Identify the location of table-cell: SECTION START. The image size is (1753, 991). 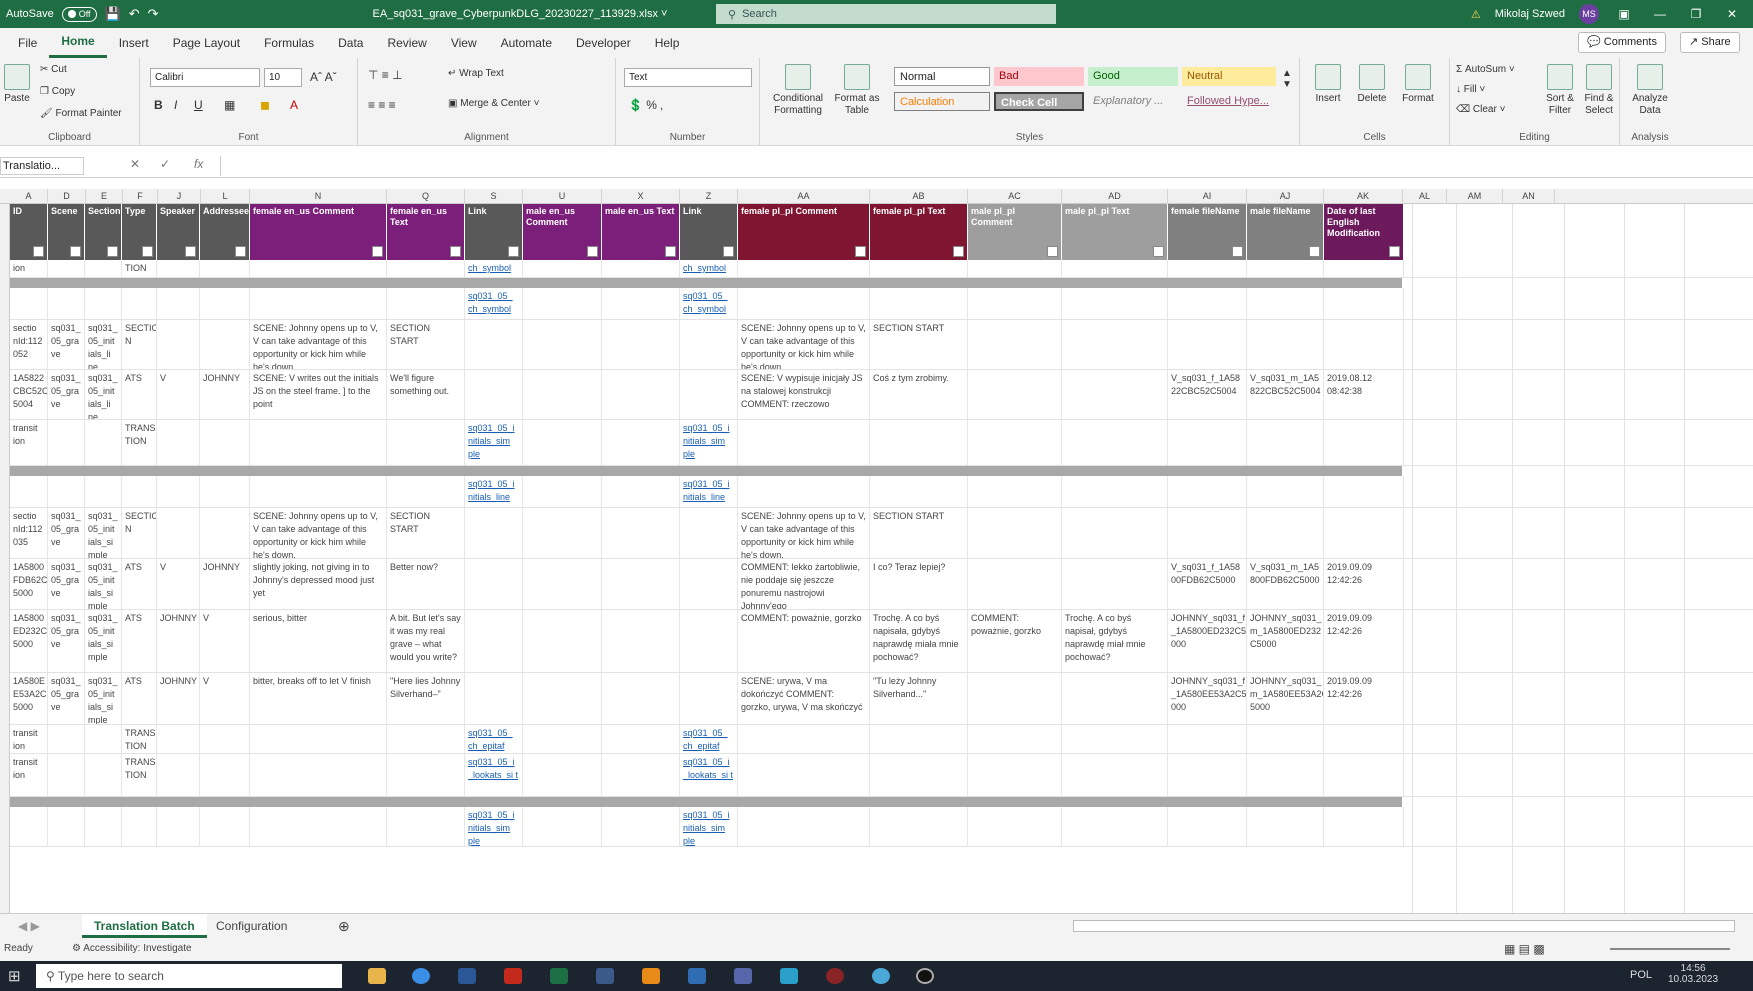
(919, 533).